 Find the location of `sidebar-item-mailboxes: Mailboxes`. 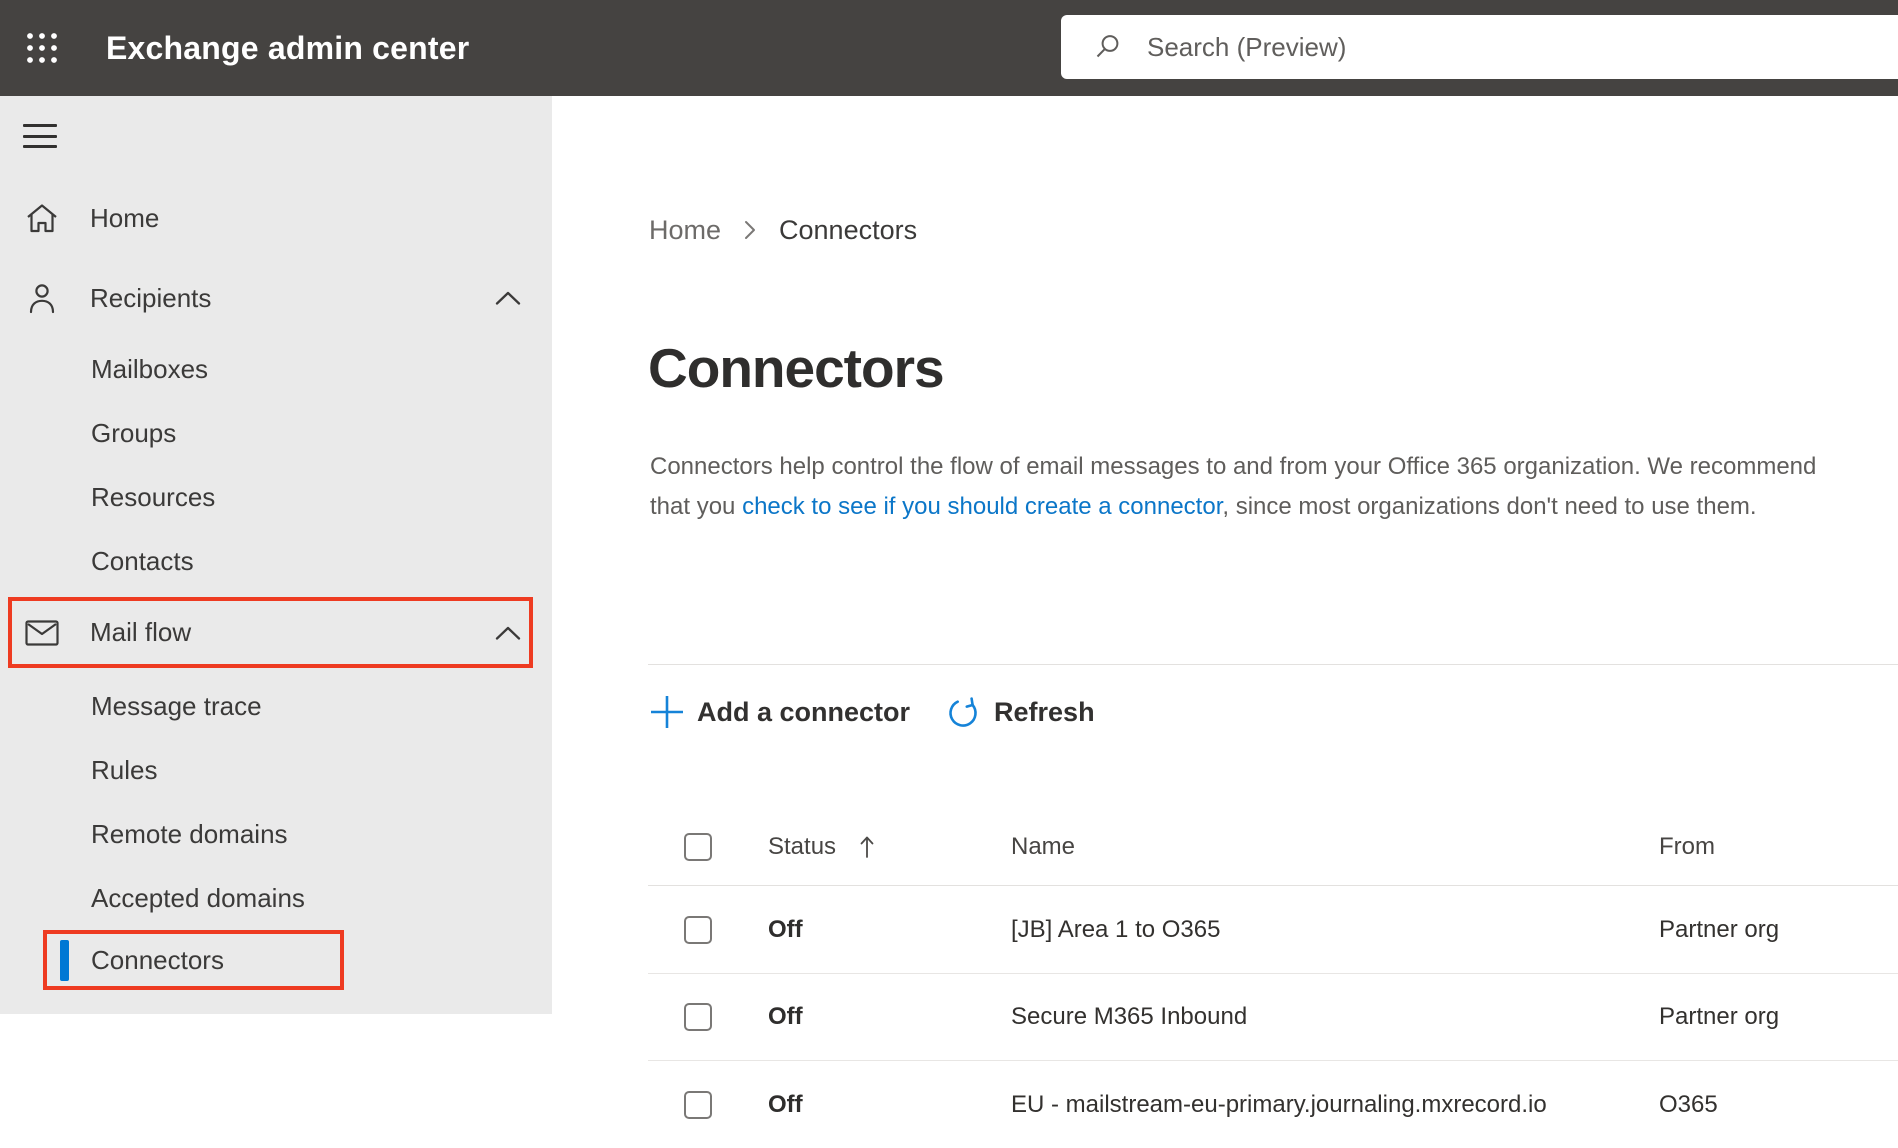

sidebar-item-mailboxes: Mailboxes is located at coordinates (276, 369).